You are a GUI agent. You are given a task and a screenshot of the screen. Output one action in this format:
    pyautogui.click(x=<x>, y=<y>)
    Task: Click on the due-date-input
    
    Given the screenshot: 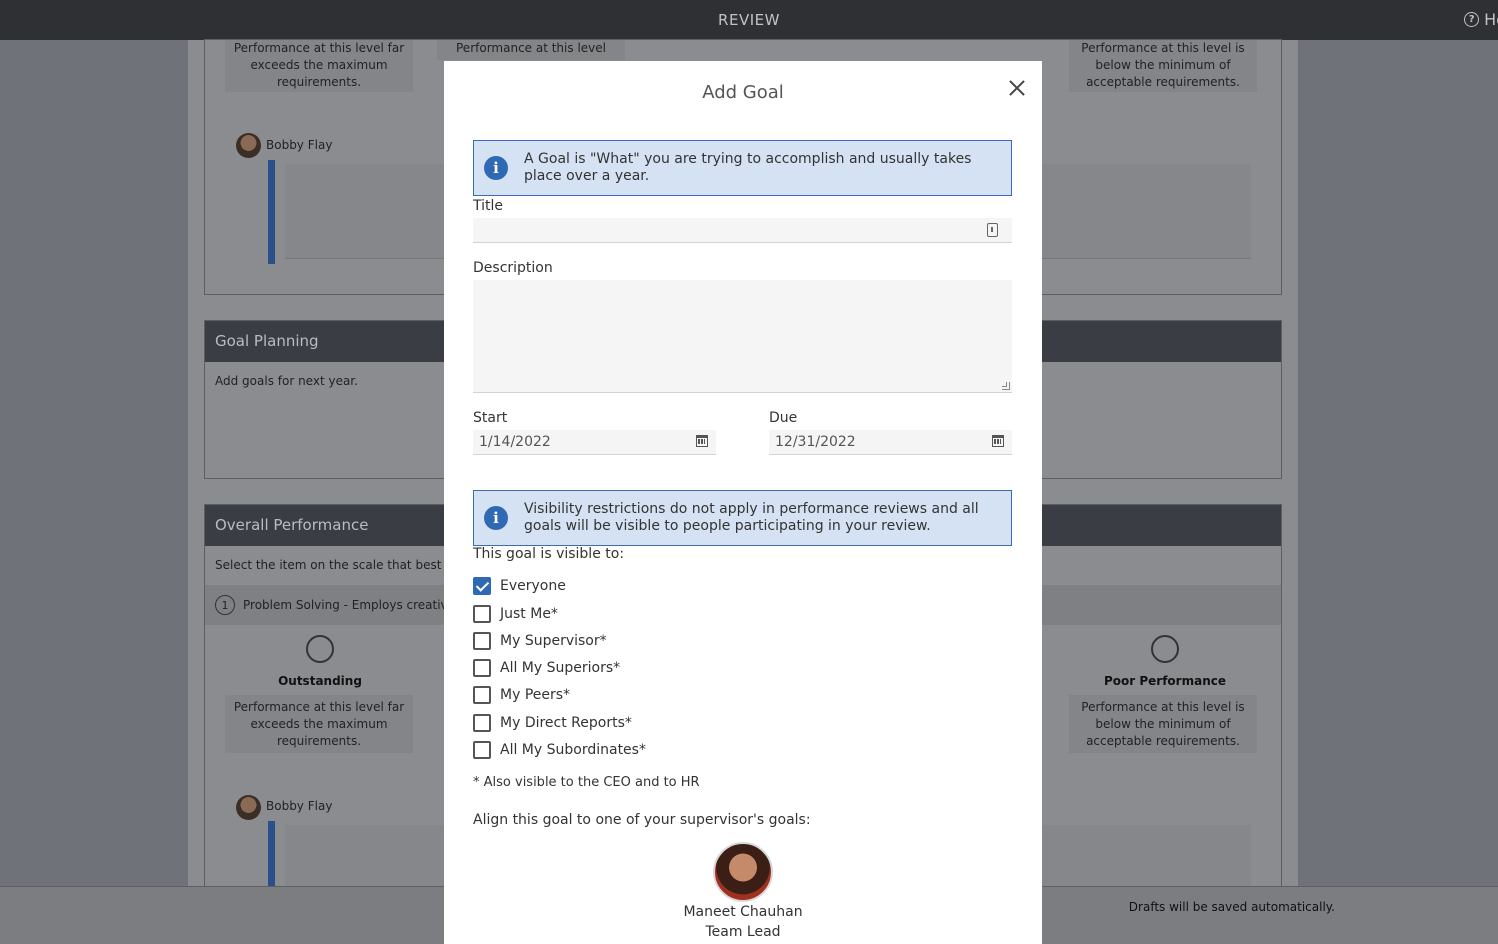 What is the action you would take?
    pyautogui.click(x=890, y=442)
    